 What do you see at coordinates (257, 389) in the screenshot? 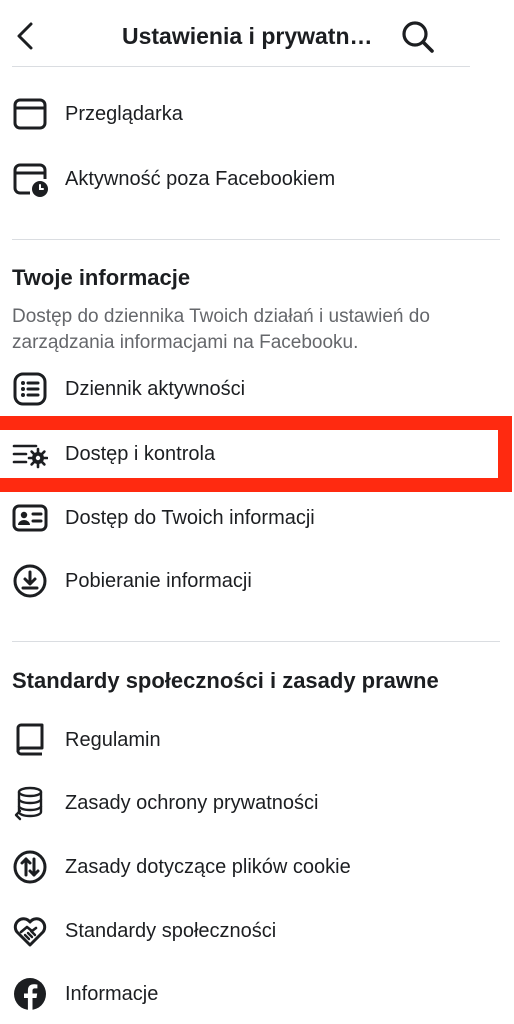
I see `menu-item-activity-log: Dziennik aktywności` at bounding box center [257, 389].